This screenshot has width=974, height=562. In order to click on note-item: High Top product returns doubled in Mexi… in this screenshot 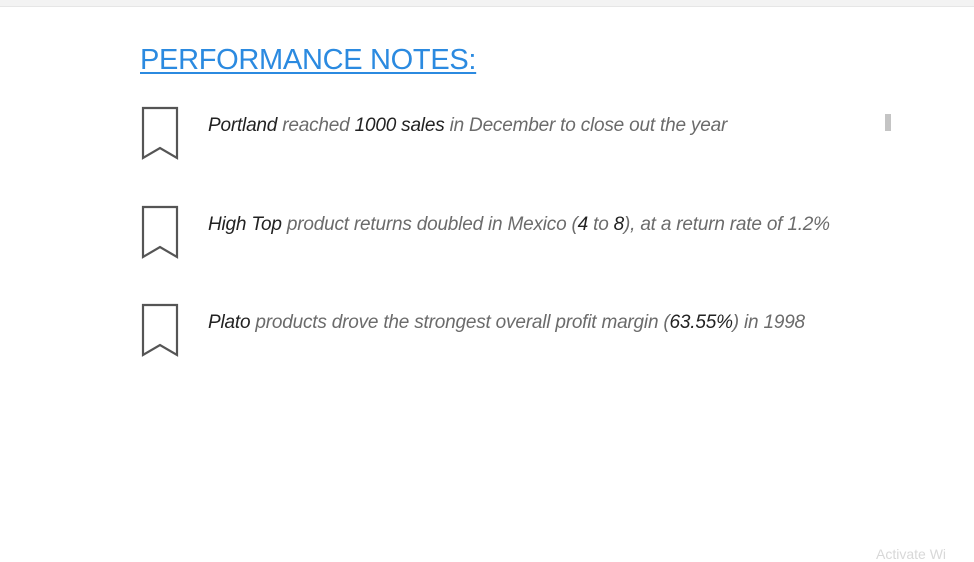, I will do `click(520, 232)`.